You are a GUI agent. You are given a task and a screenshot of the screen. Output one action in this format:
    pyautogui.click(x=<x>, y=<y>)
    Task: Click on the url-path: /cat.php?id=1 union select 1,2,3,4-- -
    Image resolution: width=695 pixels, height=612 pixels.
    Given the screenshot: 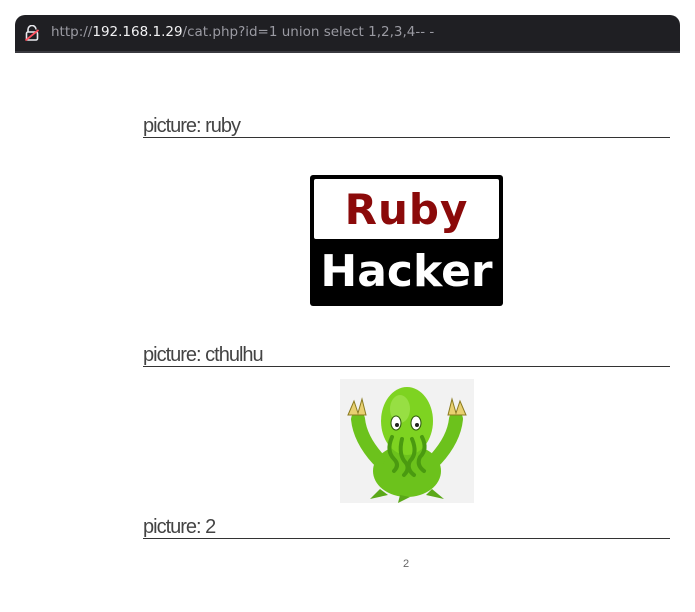 What is the action you would take?
    pyautogui.click(x=308, y=32)
    